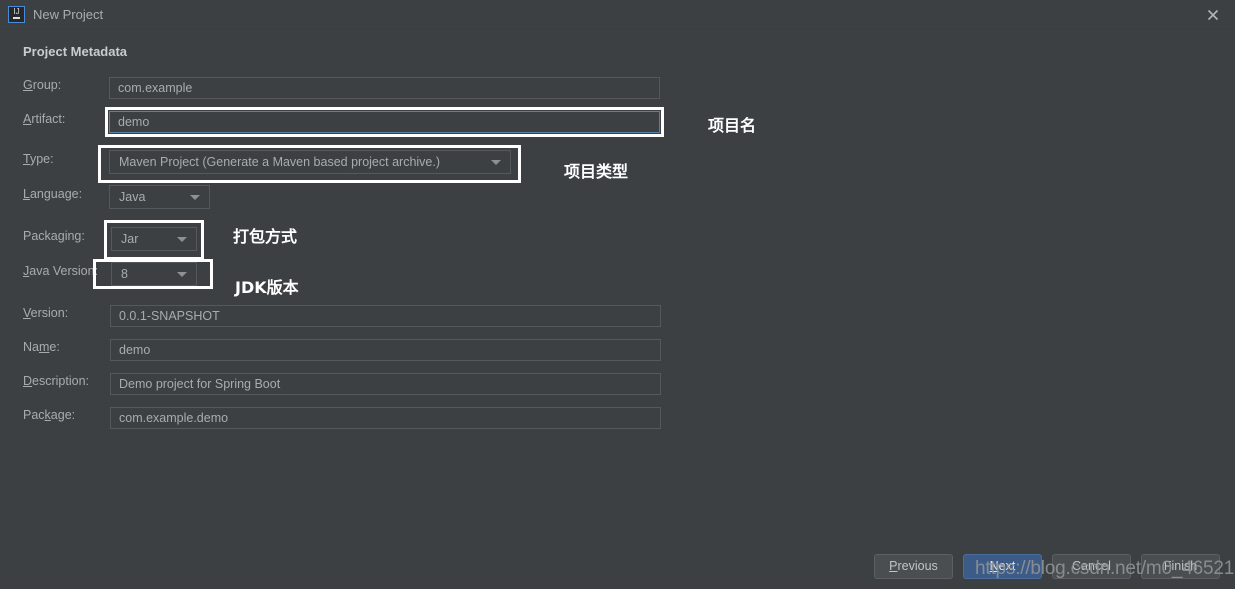 This screenshot has height=589, width=1235. Describe the element at coordinates (732, 125) in the screenshot. I see `annotation-label-project-name: 项目名` at that location.